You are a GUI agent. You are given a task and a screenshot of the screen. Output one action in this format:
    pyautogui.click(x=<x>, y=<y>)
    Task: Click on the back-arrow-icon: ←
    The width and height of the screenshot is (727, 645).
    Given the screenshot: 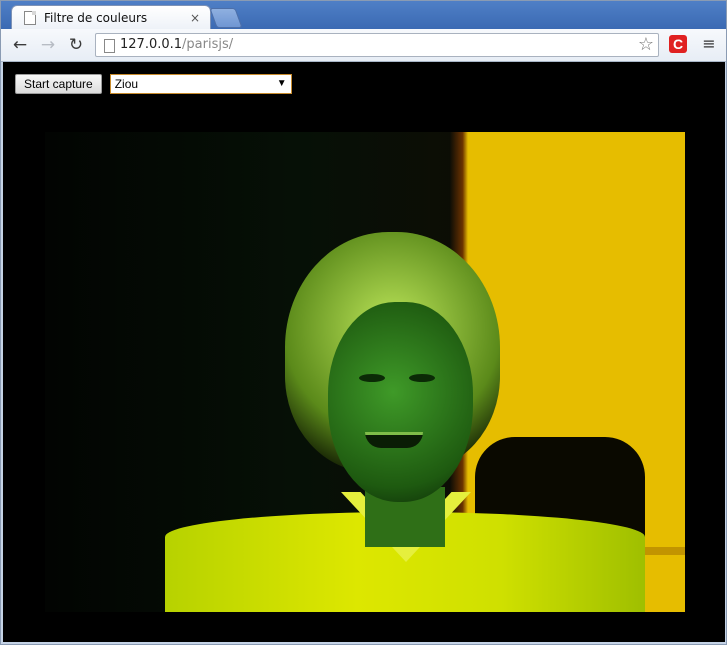 What is the action you would take?
    pyautogui.click(x=20, y=45)
    